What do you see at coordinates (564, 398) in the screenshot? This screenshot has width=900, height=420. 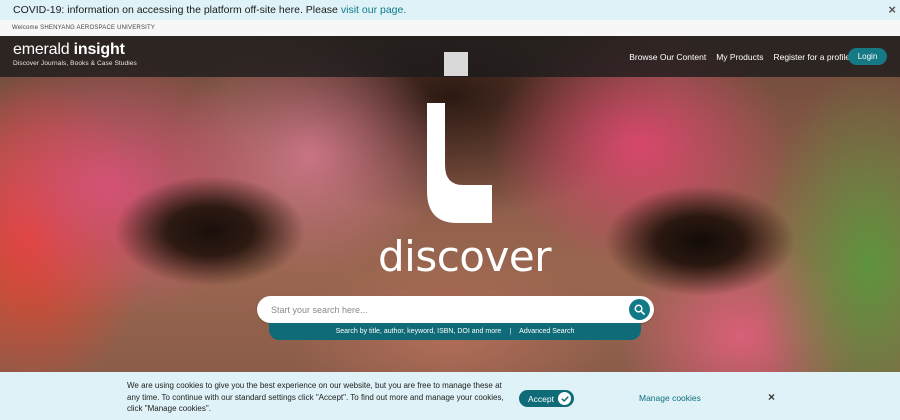 I see `check-icon` at bounding box center [564, 398].